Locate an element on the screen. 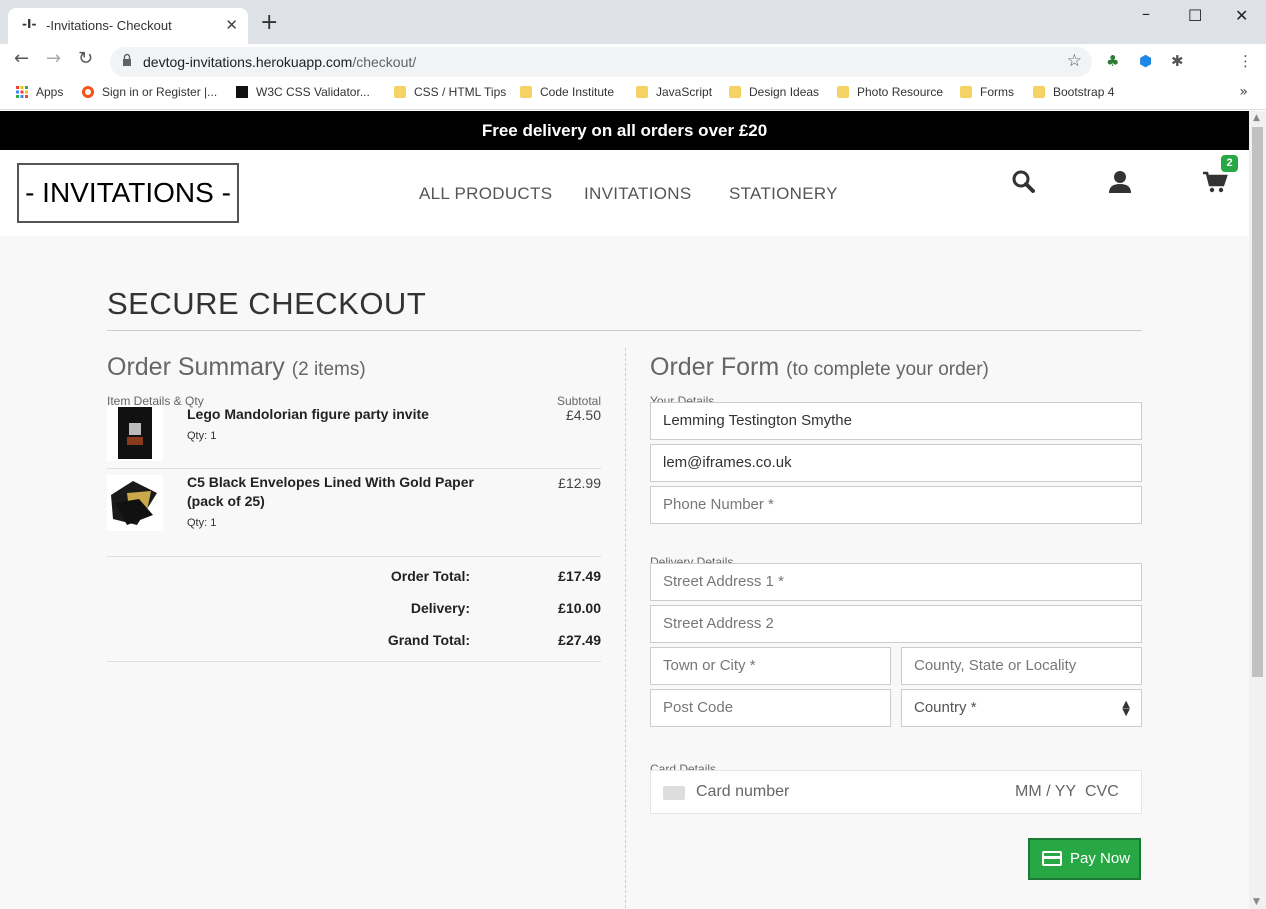 This screenshot has width=1266, height=909. bookmark-label: Bootstrap 4 is located at coordinates (1084, 92).